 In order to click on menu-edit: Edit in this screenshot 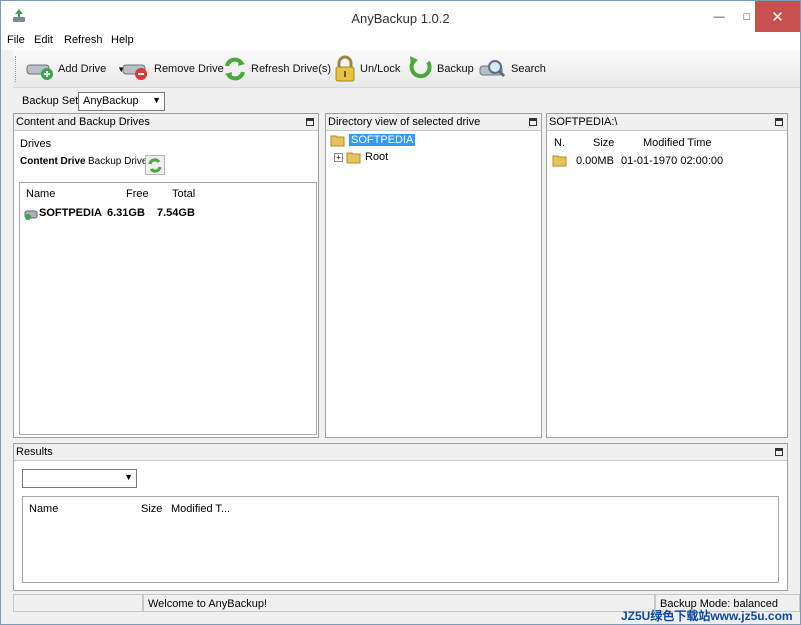, I will do `click(43, 40)`.